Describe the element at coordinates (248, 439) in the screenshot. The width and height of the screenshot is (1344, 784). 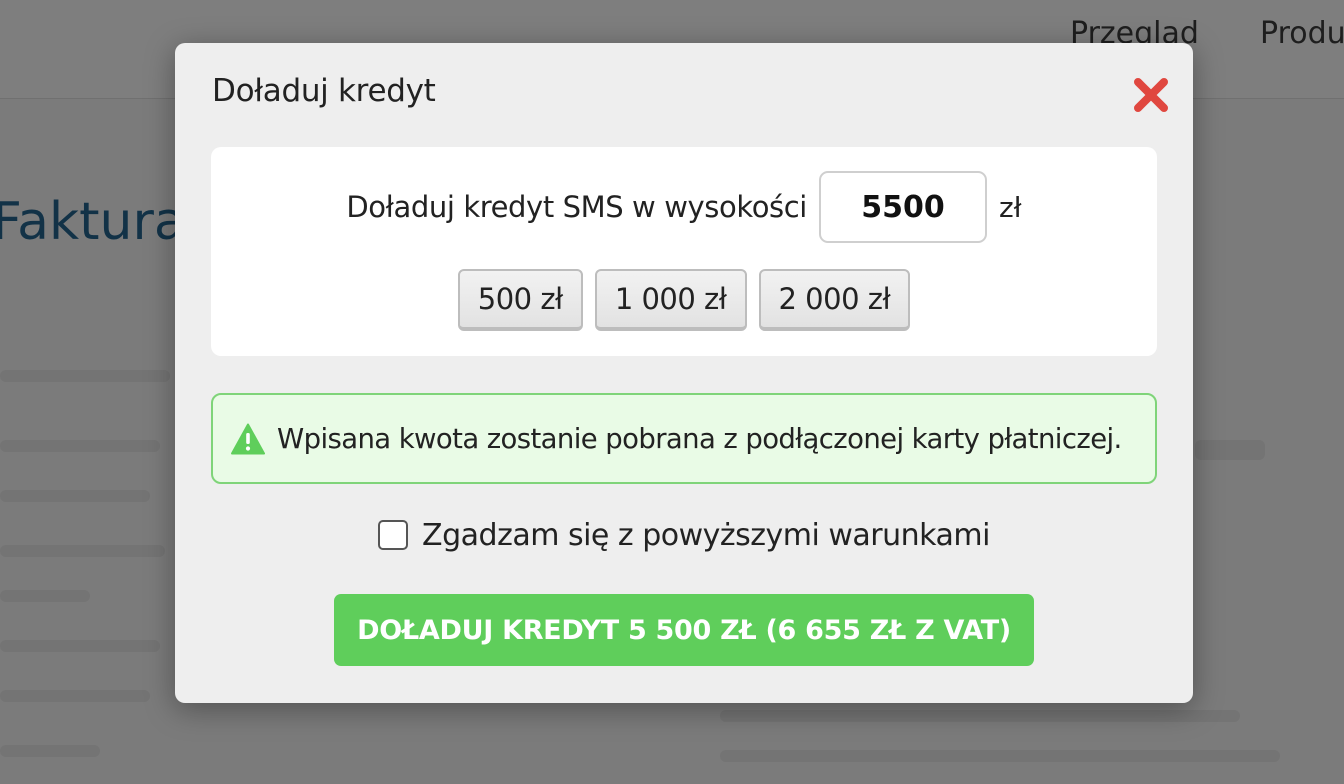
I see `warning-triangle-icon` at that location.